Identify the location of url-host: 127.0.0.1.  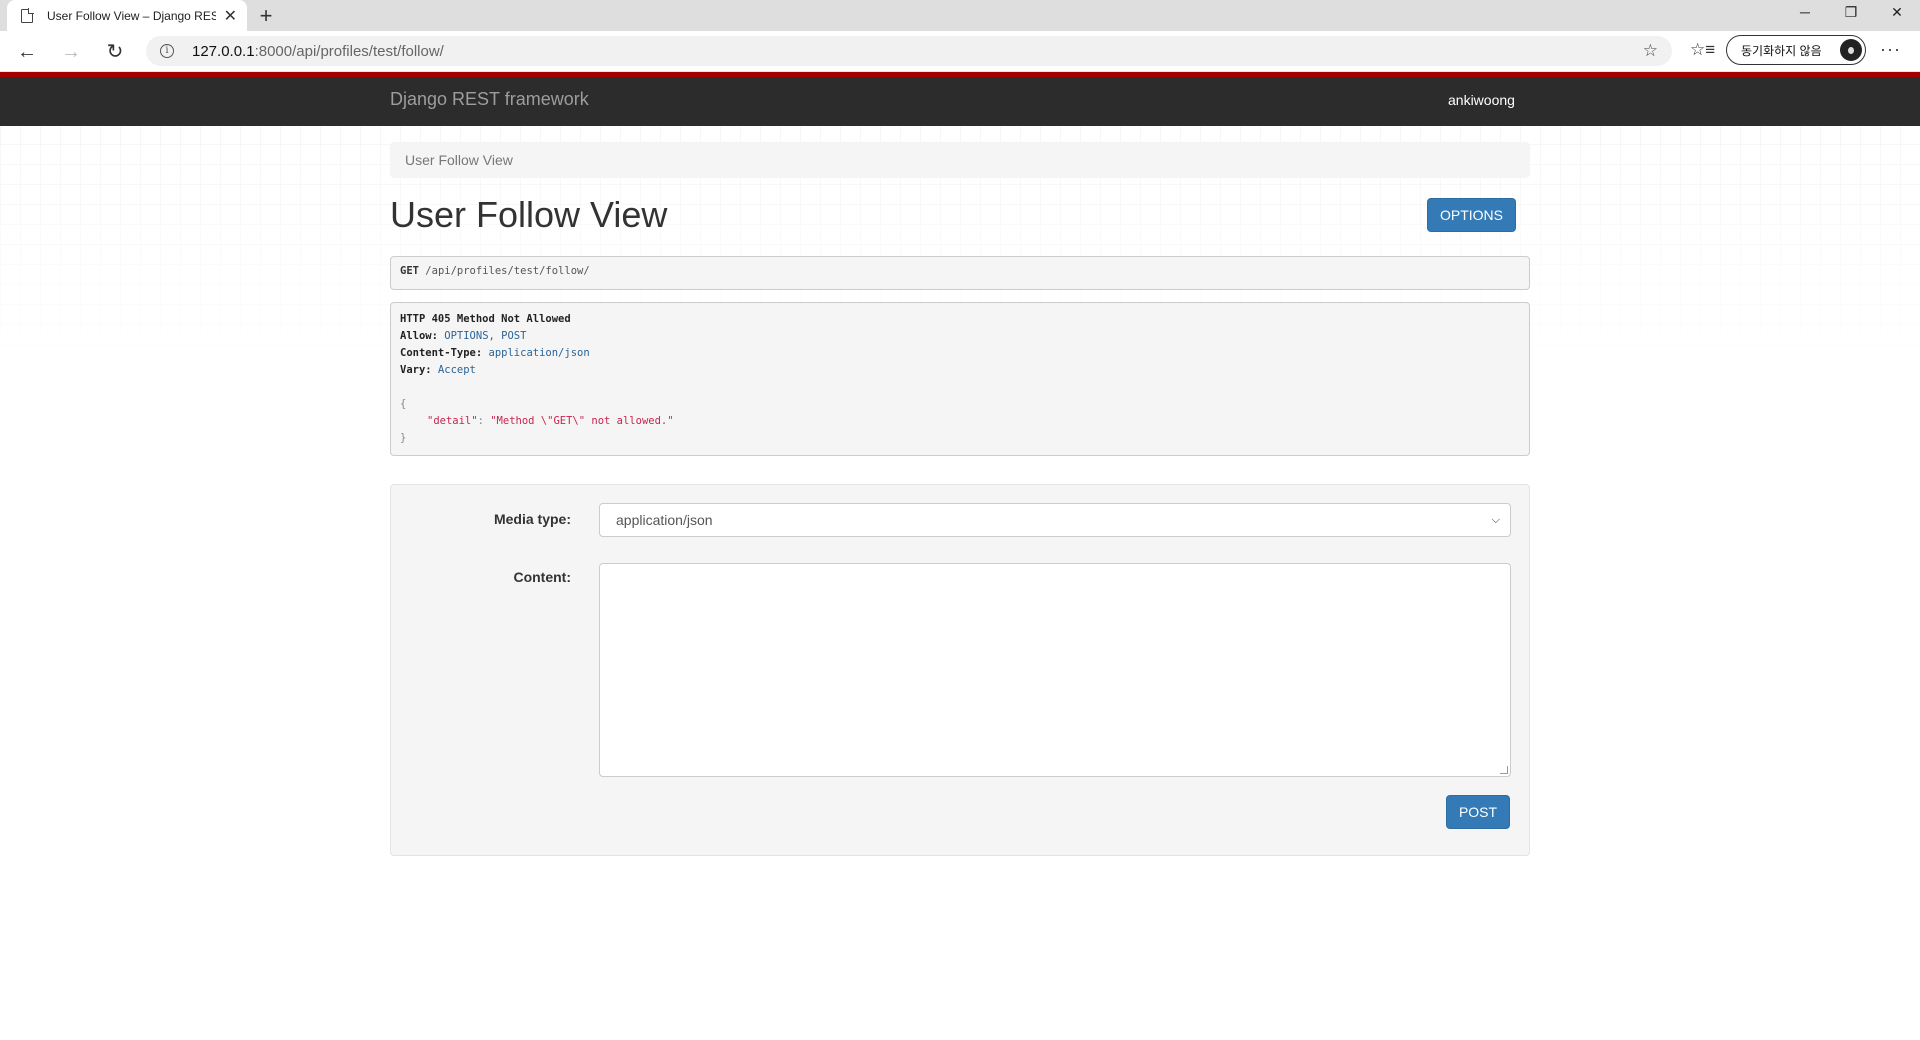
(223, 51).